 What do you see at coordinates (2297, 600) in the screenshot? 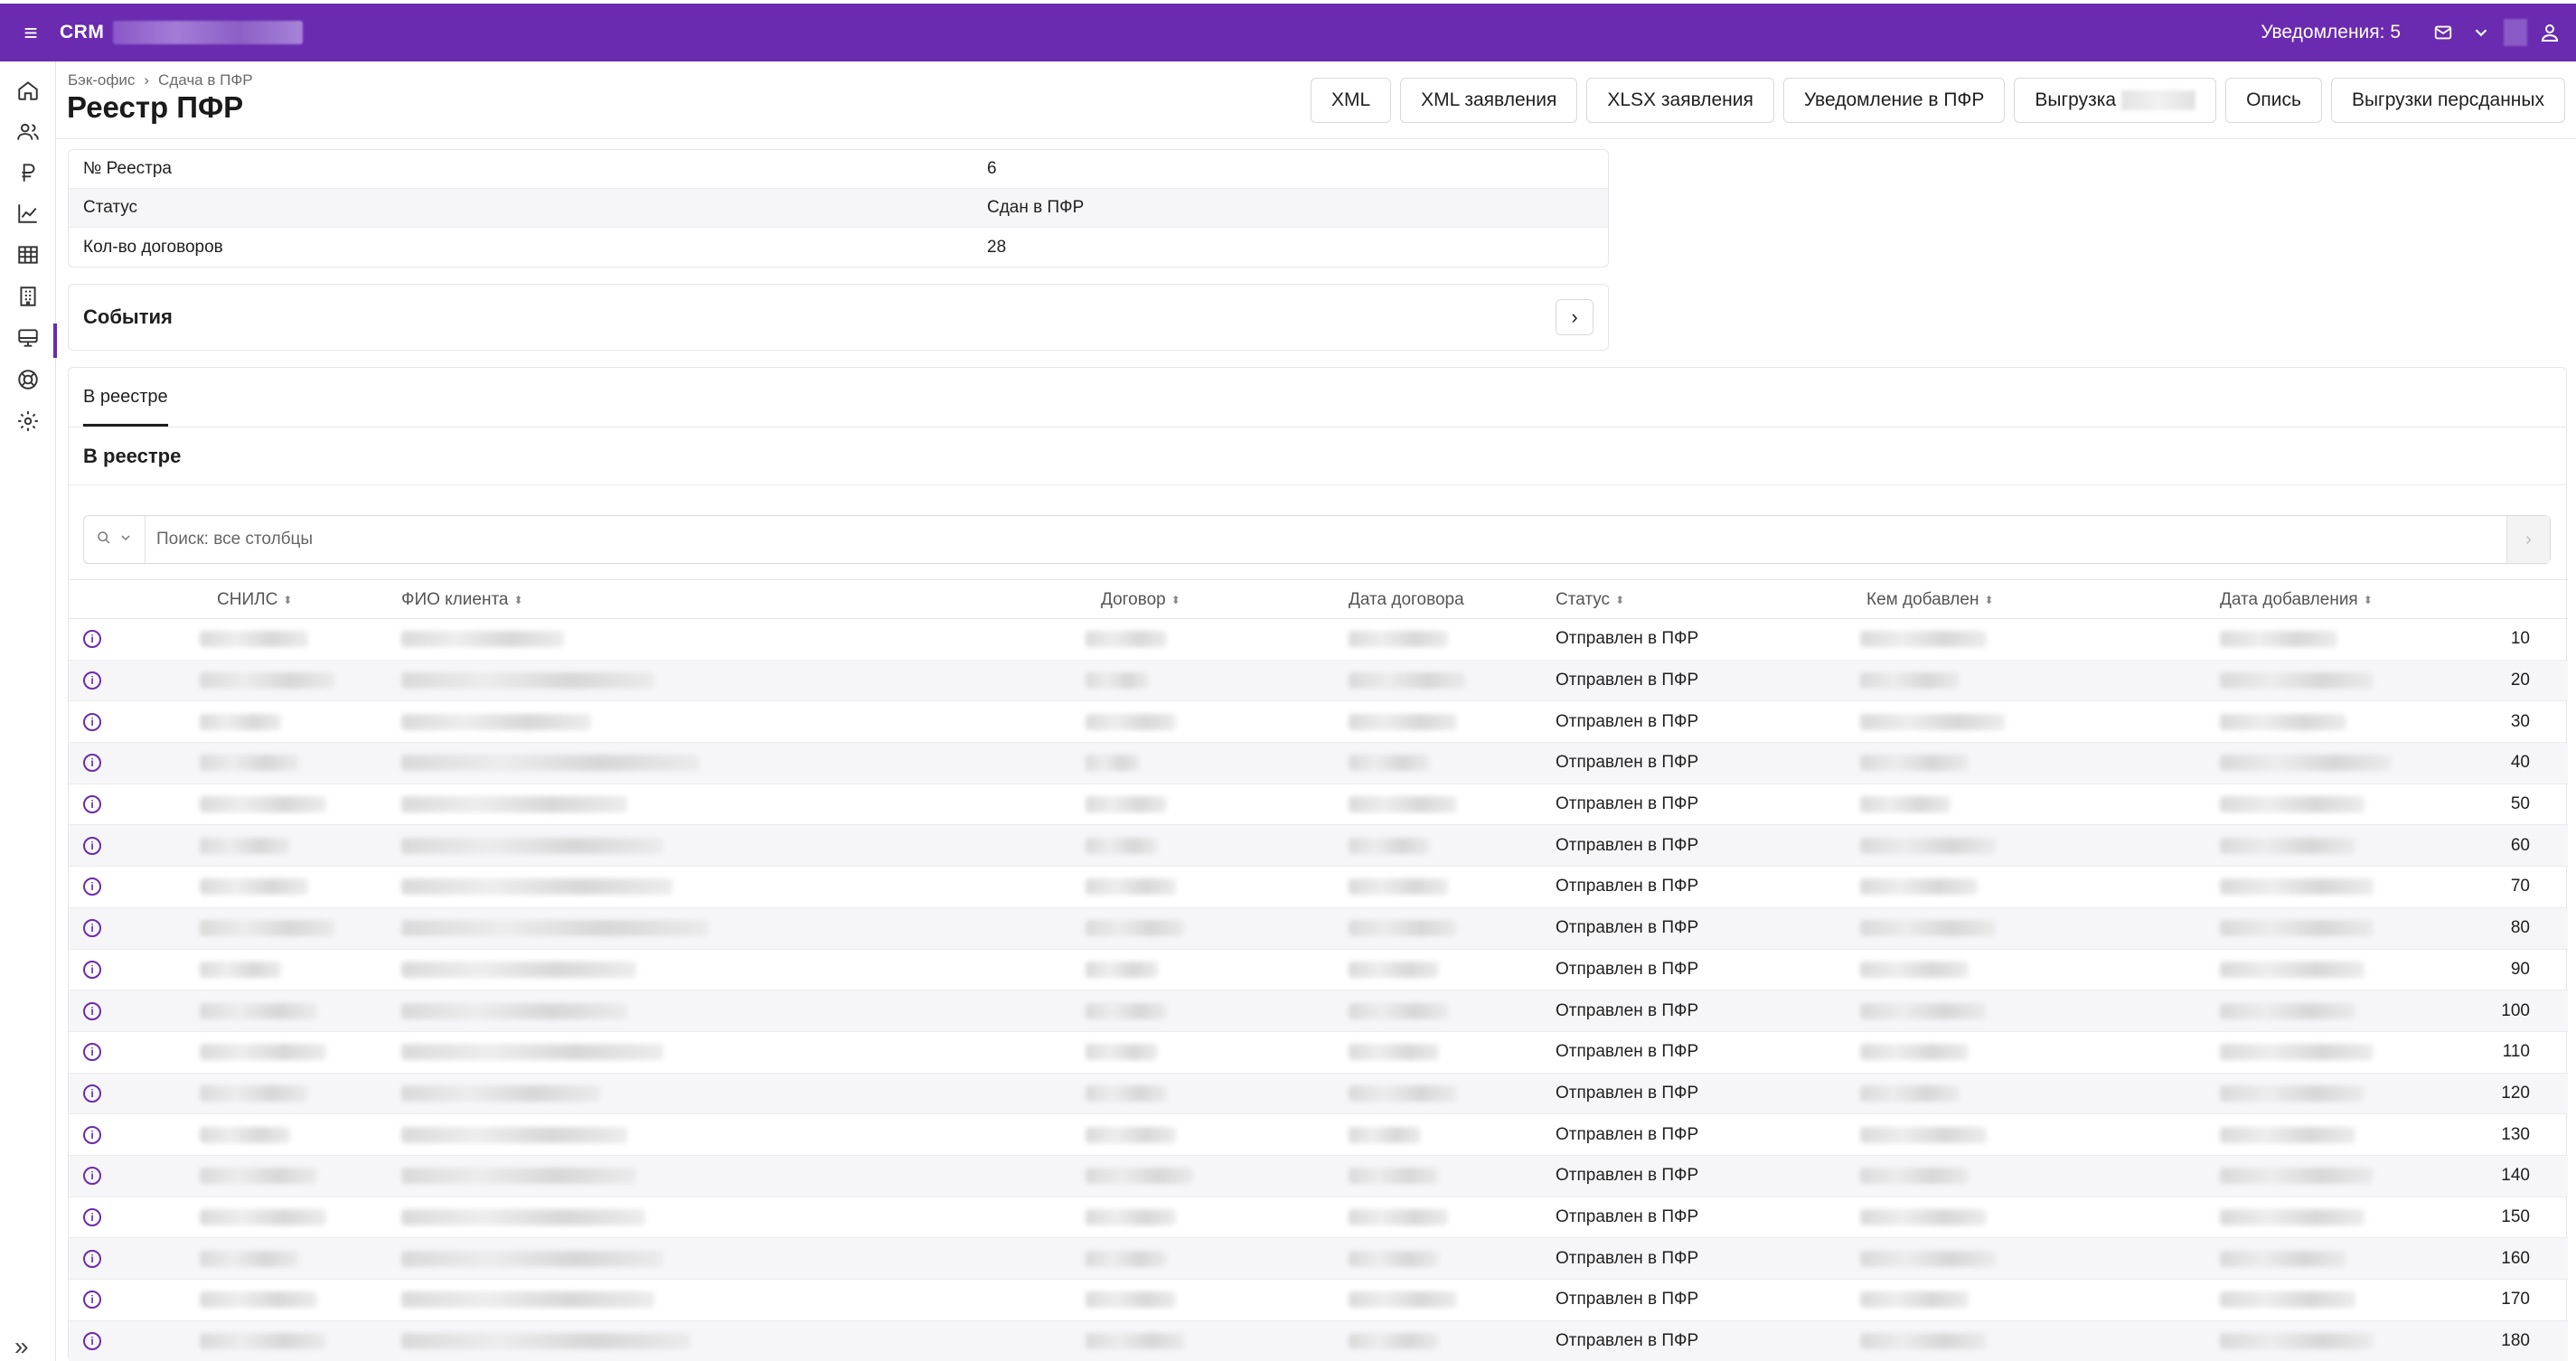
I see `col-added-date: Дата добавления ⬍` at bounding box center [2297, 600].